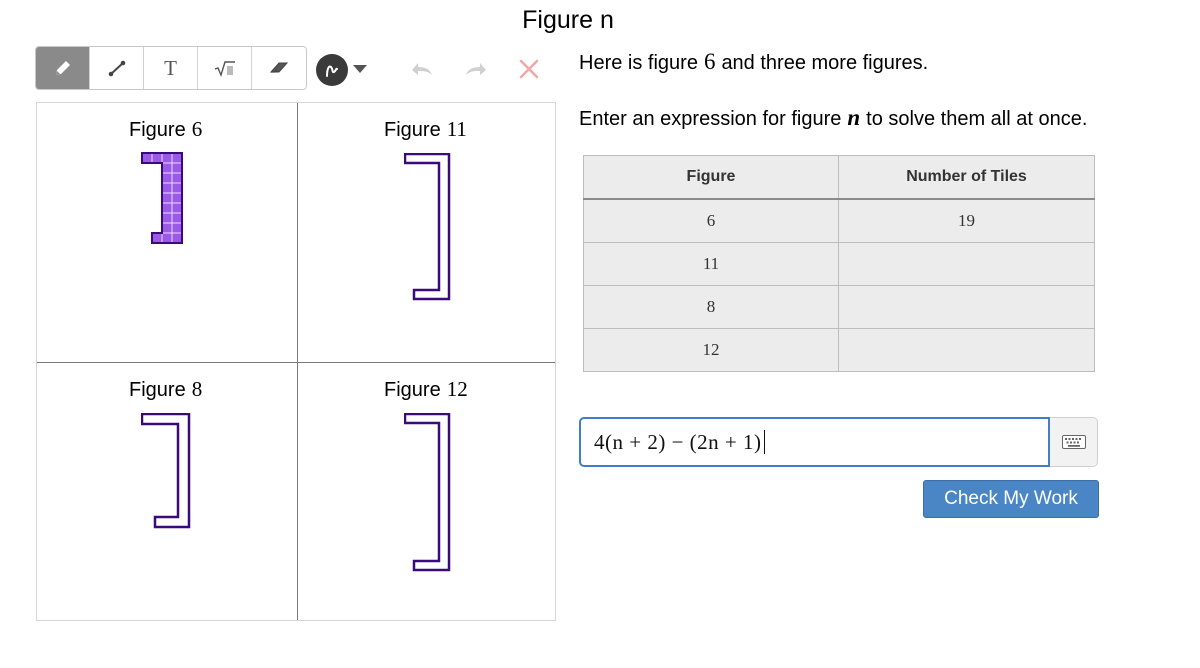 This screenshot has height=668, width=1200. I want to click on tiles-table: Figure Number of Tiles 6 19 11 8 12, so click(839, 263).